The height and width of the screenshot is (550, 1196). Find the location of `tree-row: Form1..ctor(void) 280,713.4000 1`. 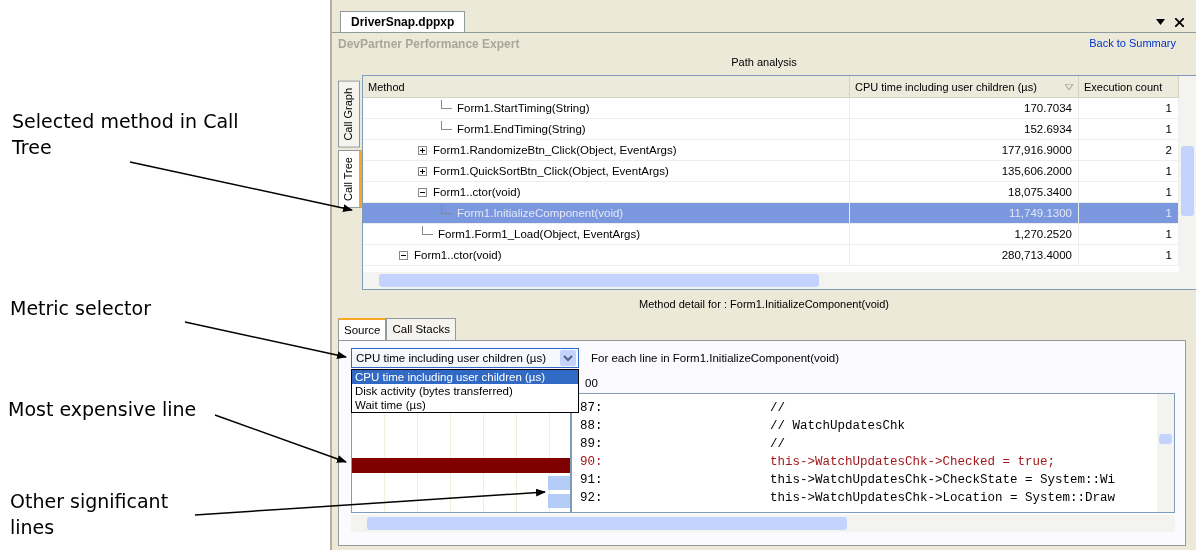

tree-row: Form1..ctor(void) 280,713.4000 1 is located at coordinates (771, 255).